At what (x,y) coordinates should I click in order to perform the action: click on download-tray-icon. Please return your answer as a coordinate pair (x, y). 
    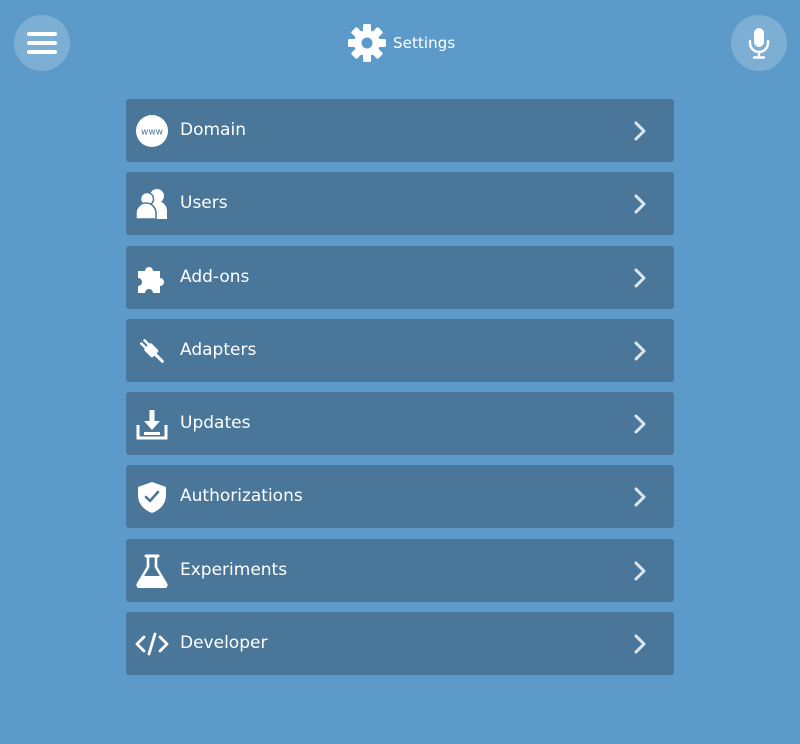
    Looking at the image, I should click on (152, 424).